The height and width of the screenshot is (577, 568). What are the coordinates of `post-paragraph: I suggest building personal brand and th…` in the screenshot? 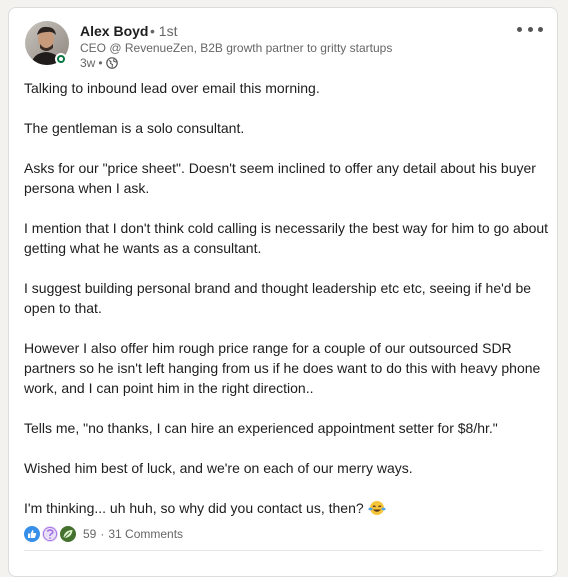 It's located at (278, 298).